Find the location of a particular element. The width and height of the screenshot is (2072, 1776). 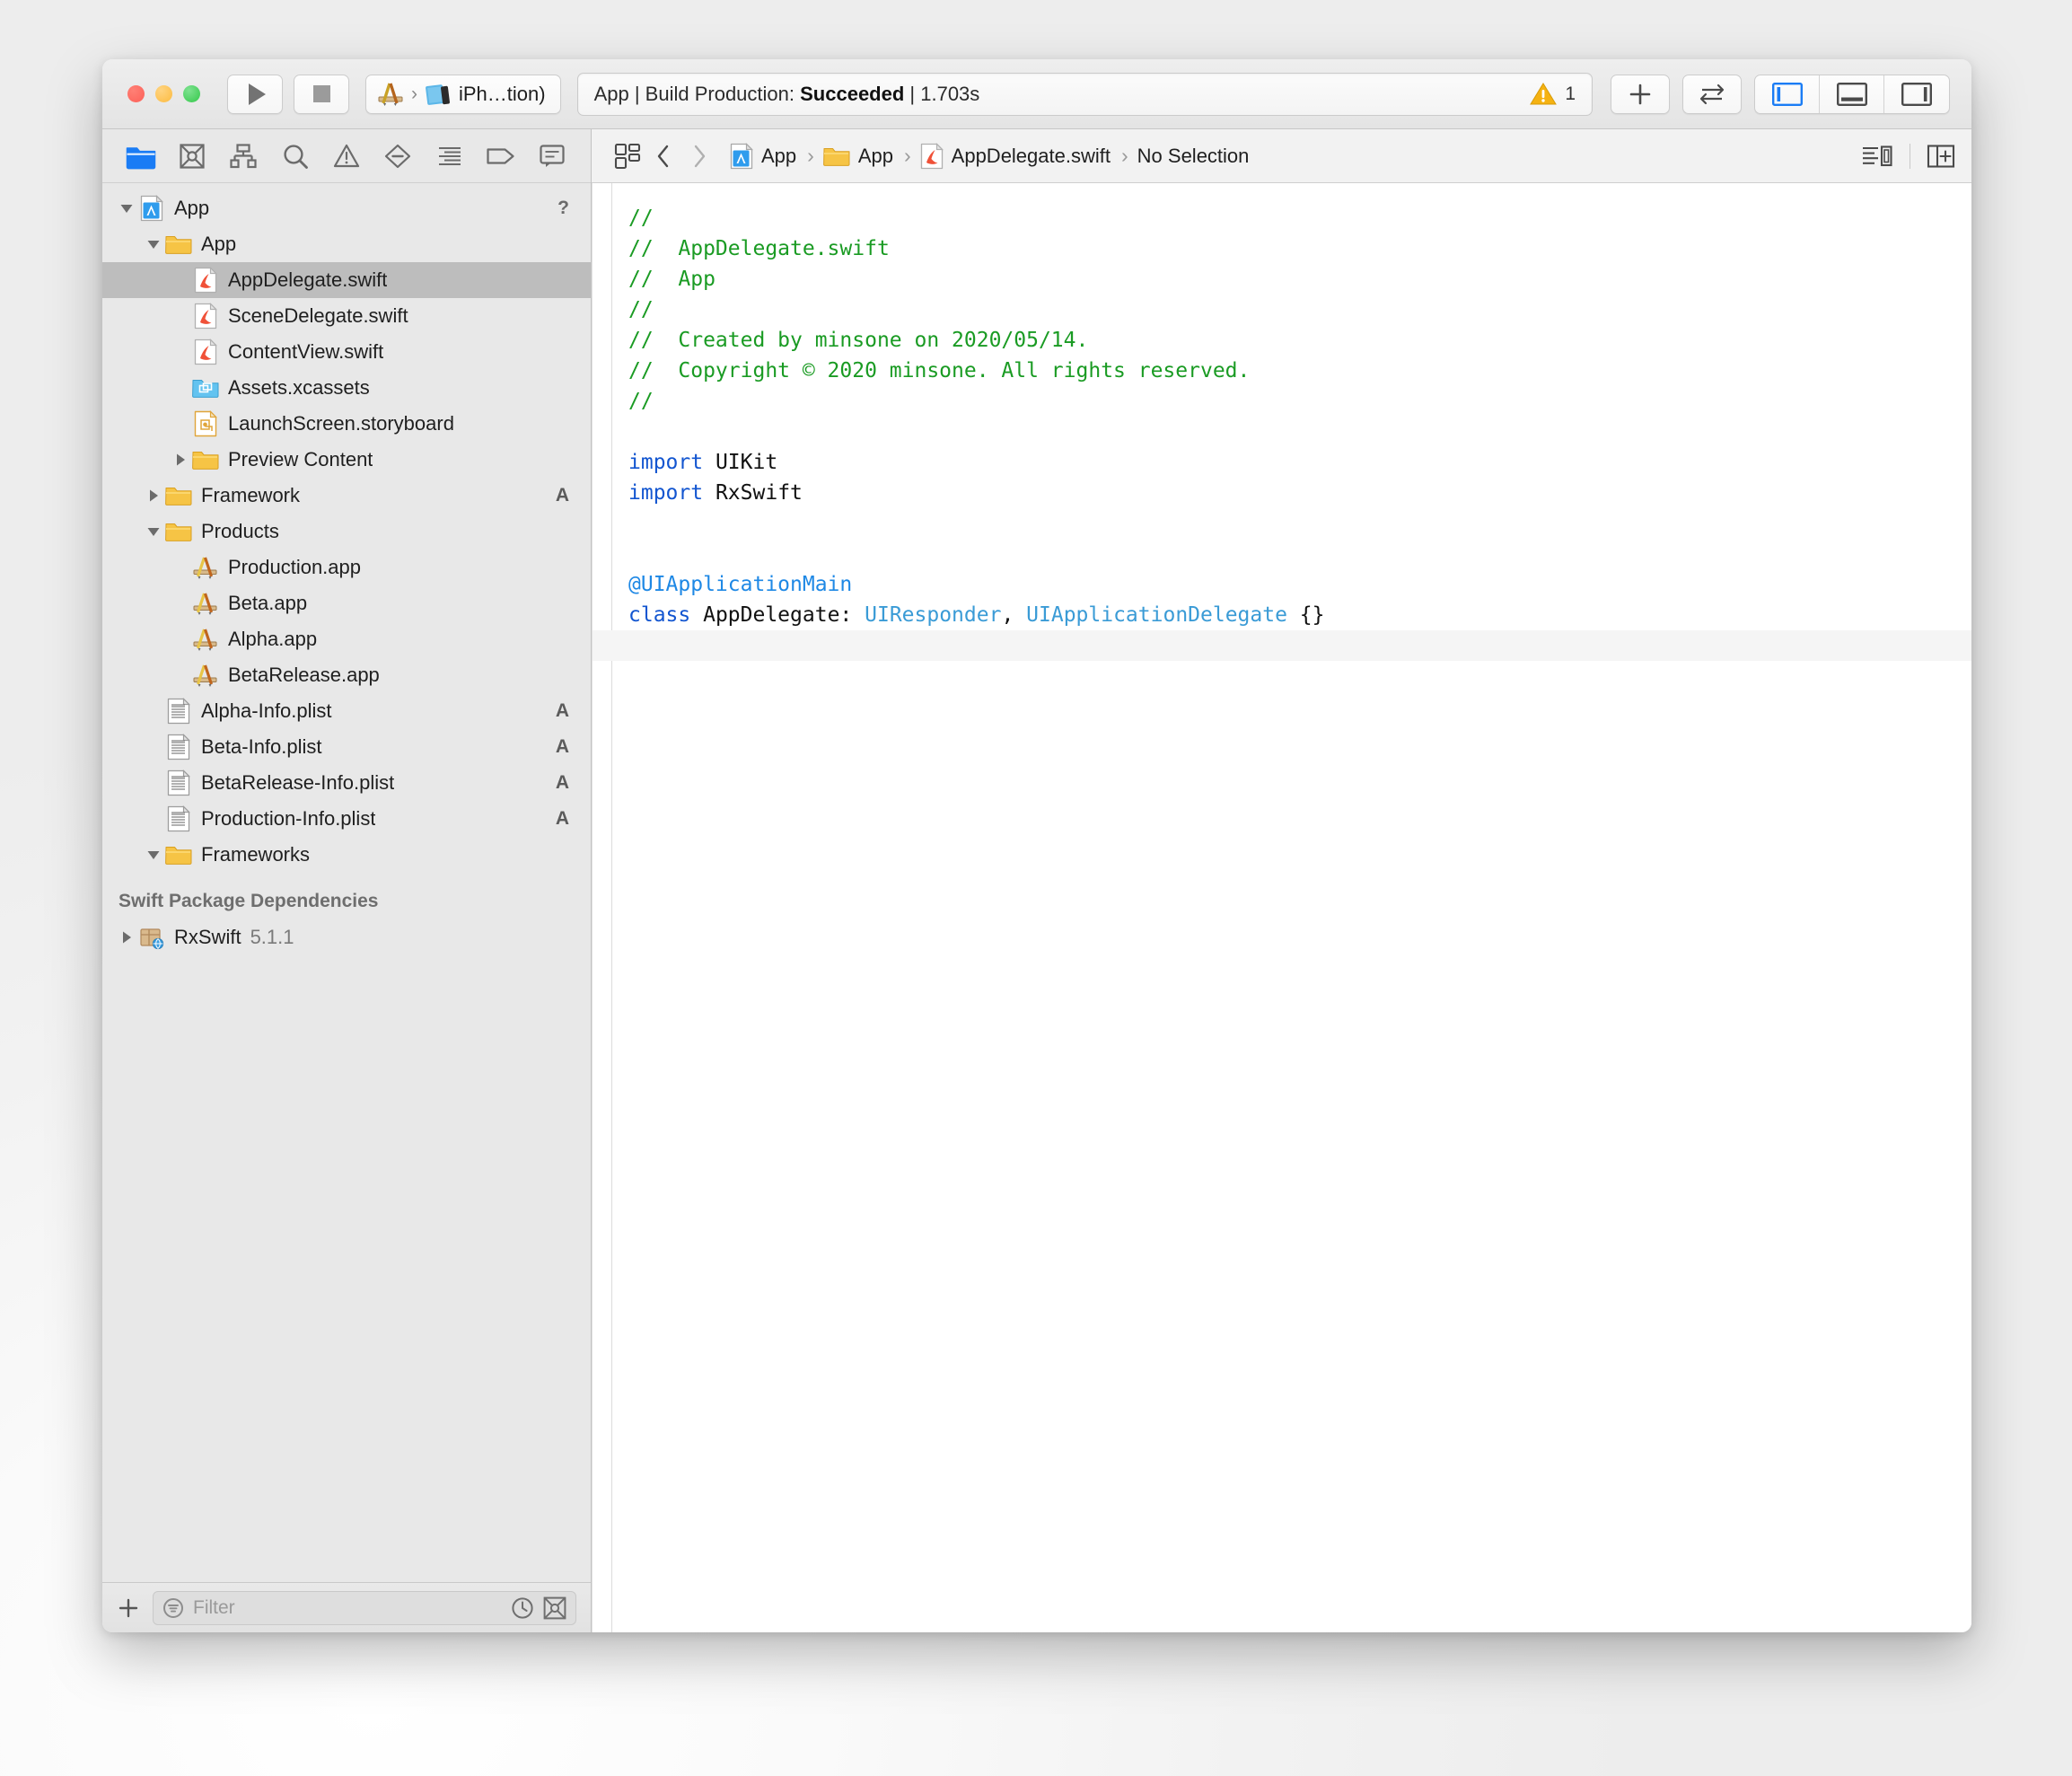

breadcrumb-item: No Selection is located at coordinates (1194, 157).